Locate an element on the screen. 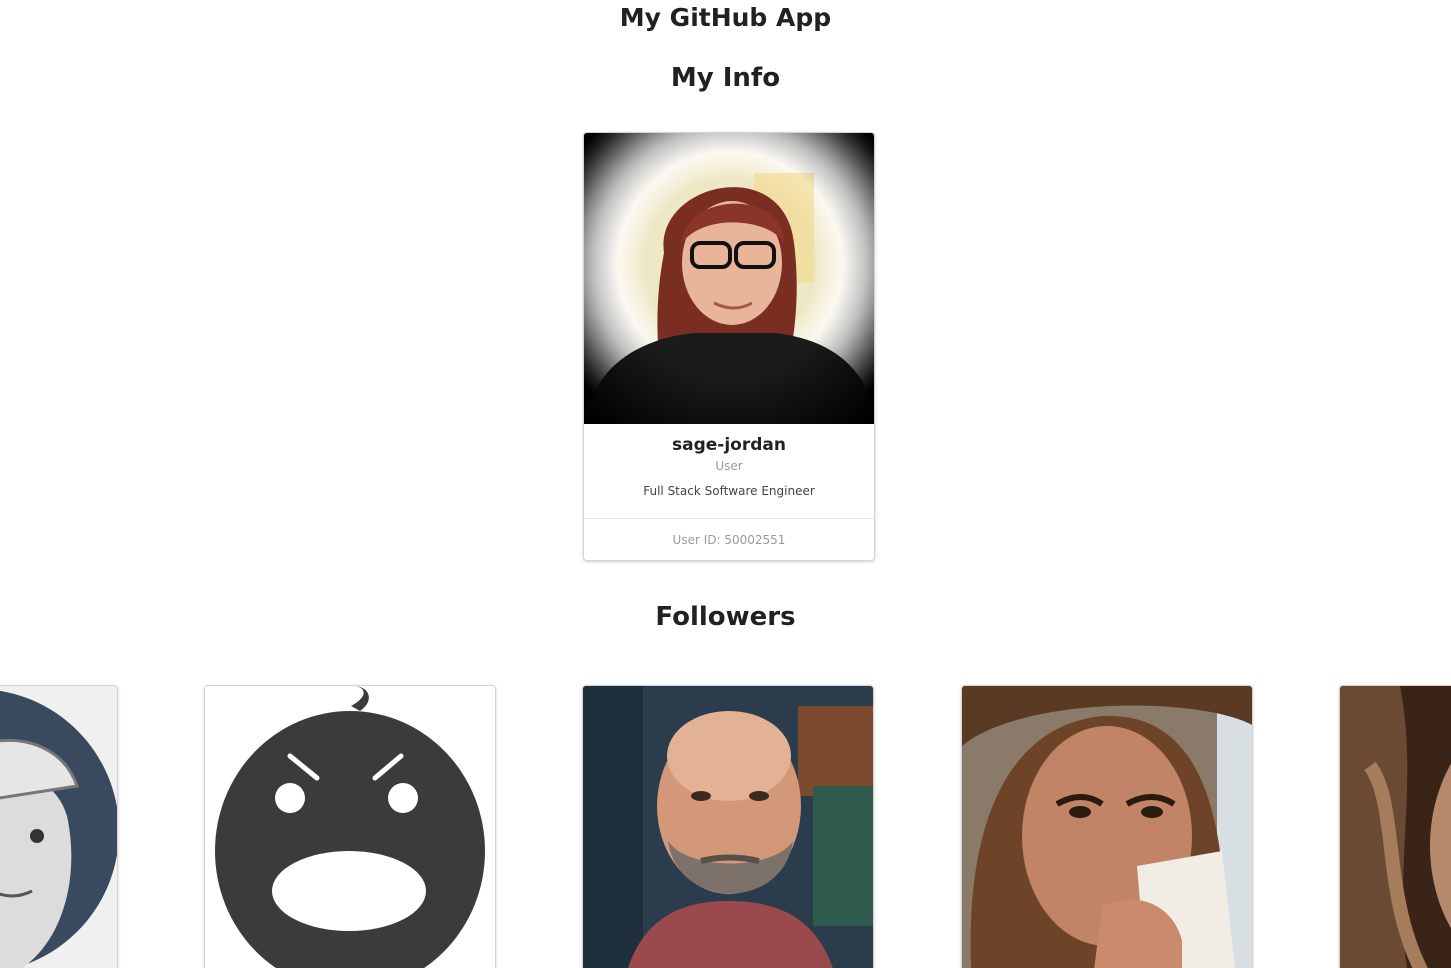 Image resolution: width=1451 pixels, height=968 pixels. profile-user-id: User ID: 50002551 is located at coordinates (729, 539).